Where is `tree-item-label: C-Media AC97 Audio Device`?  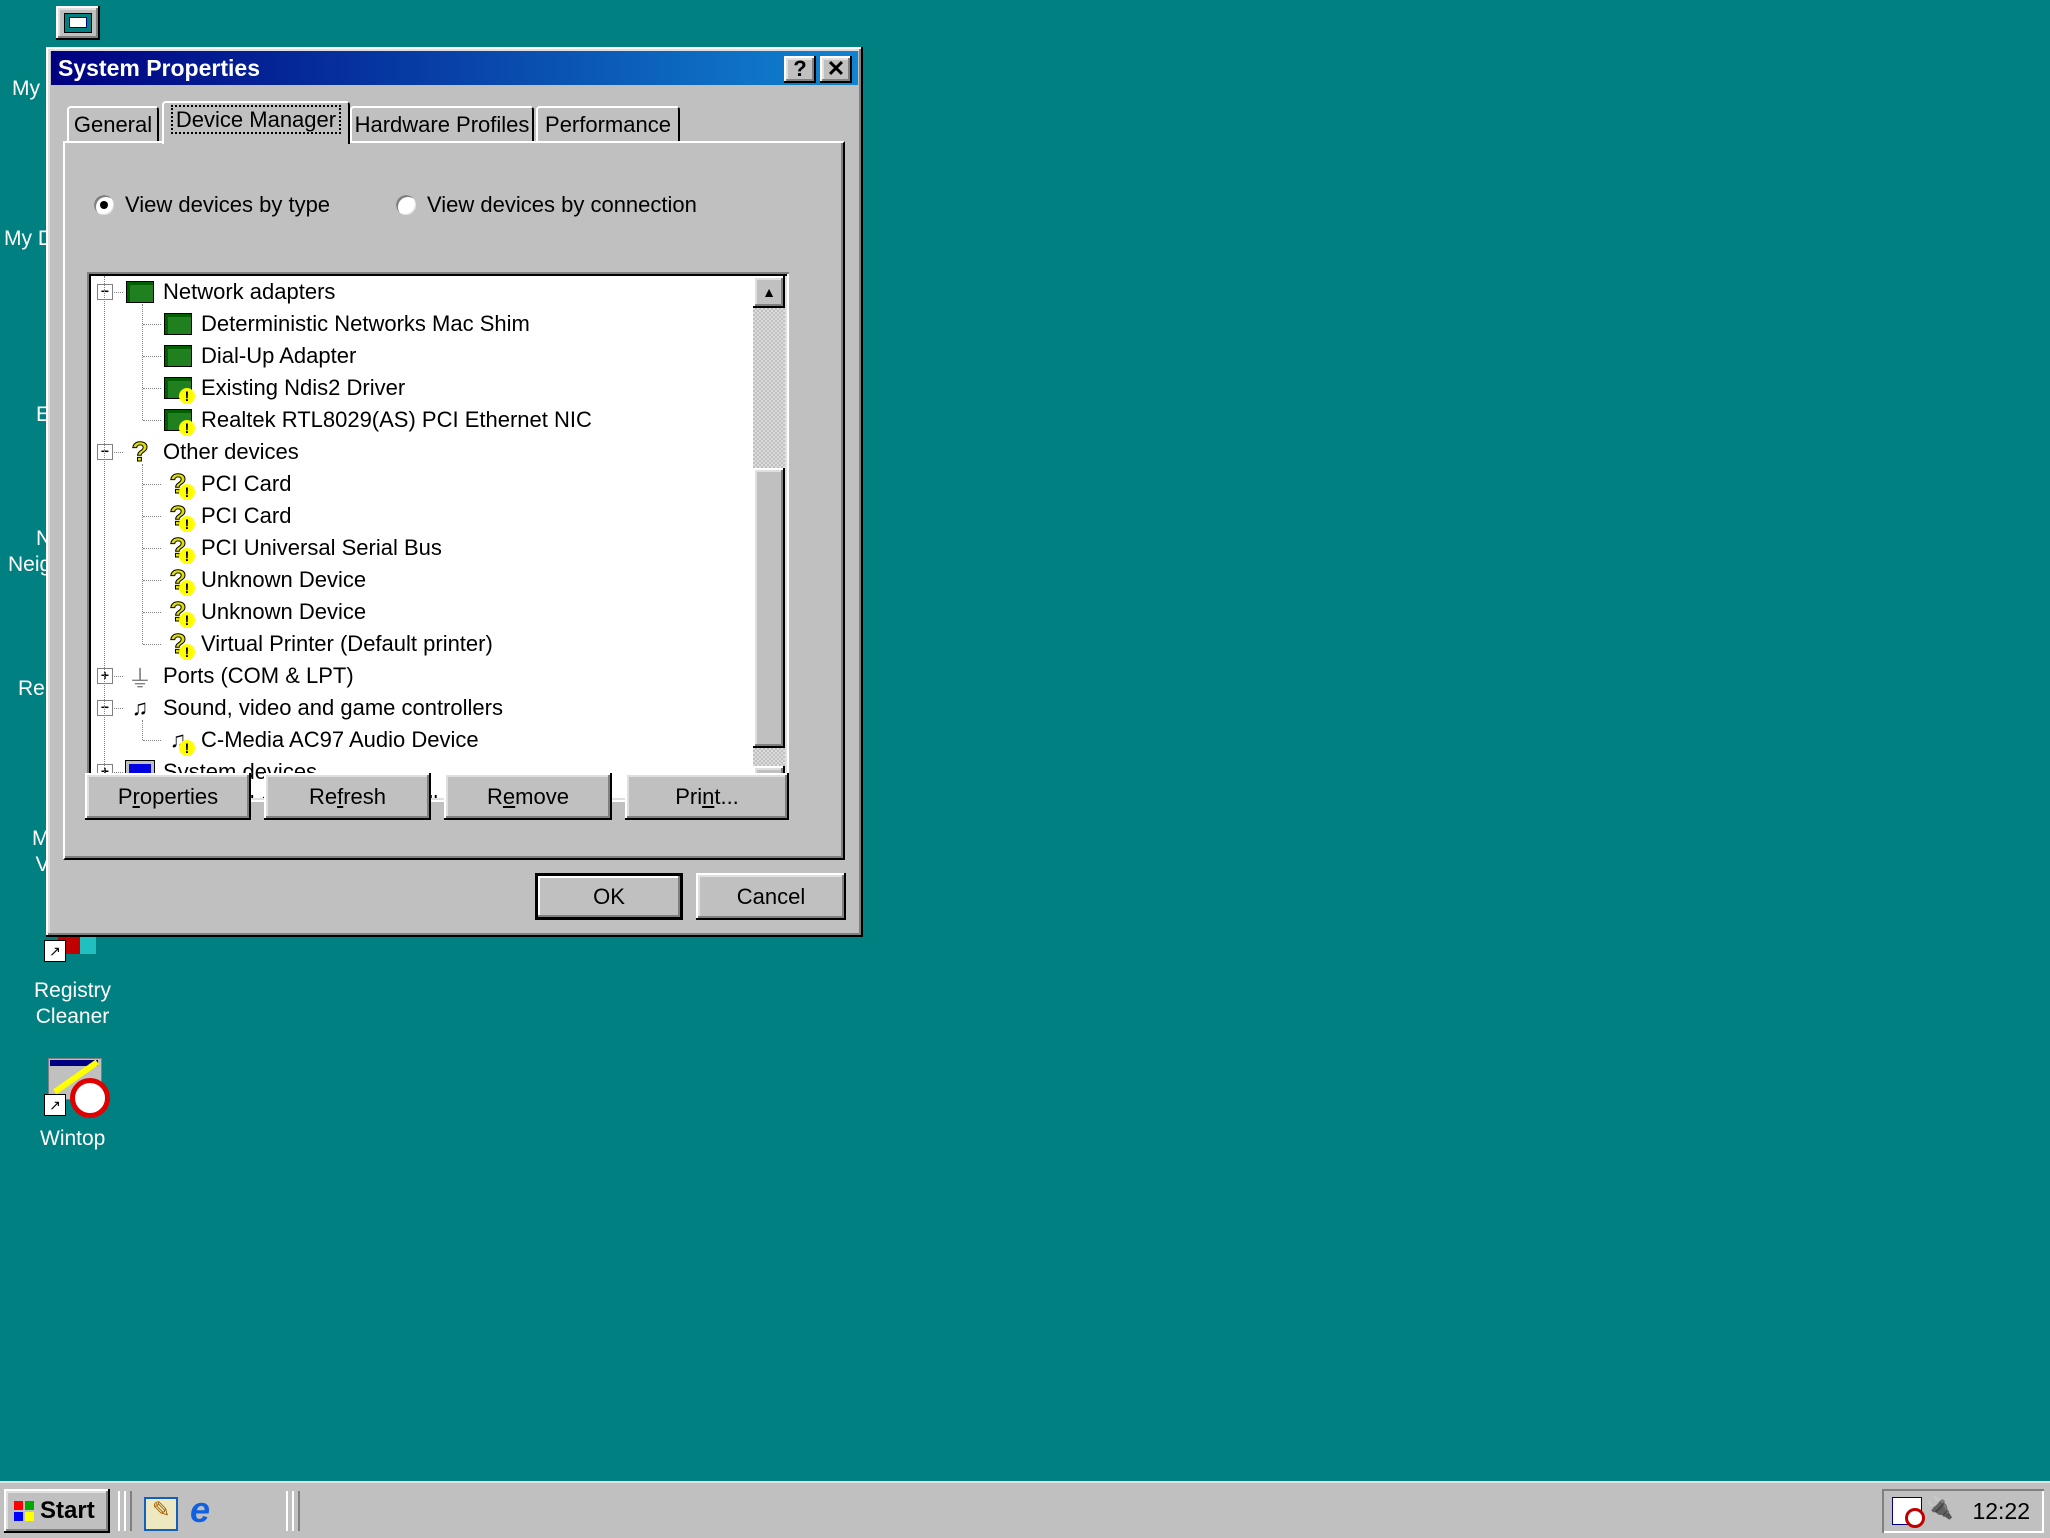
tree-item-label: C-Media AC97 Audio Device is located at coordinates (340, 739).